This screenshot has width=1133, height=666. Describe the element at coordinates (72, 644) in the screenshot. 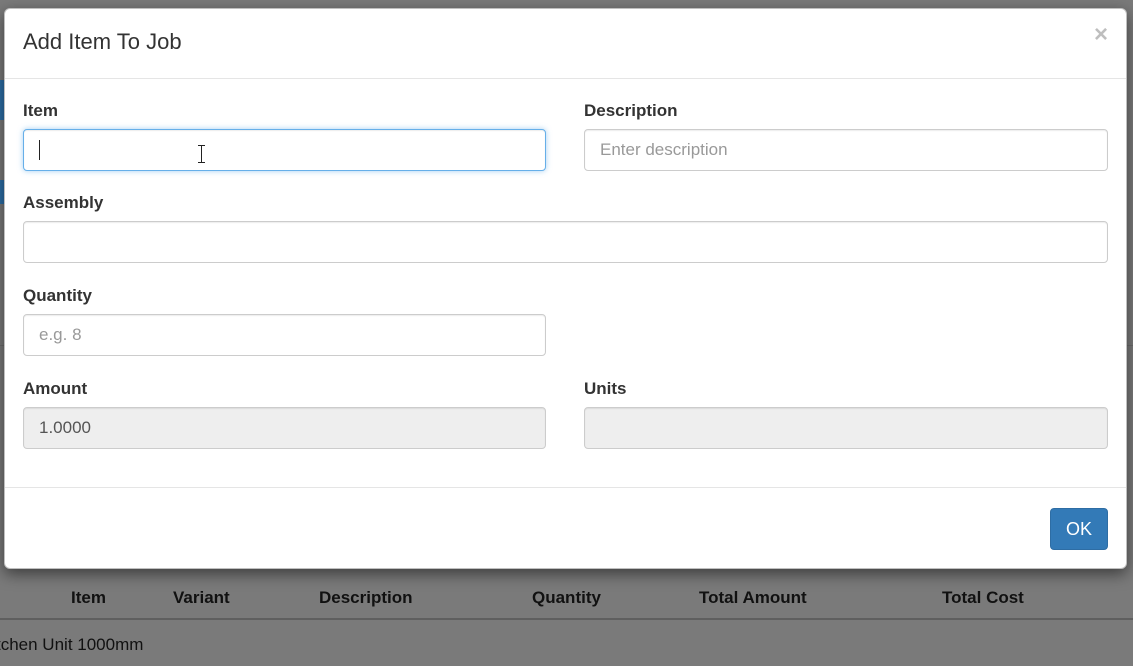

I see `table-cell-item: tchen Unit 1000mm` at that location.